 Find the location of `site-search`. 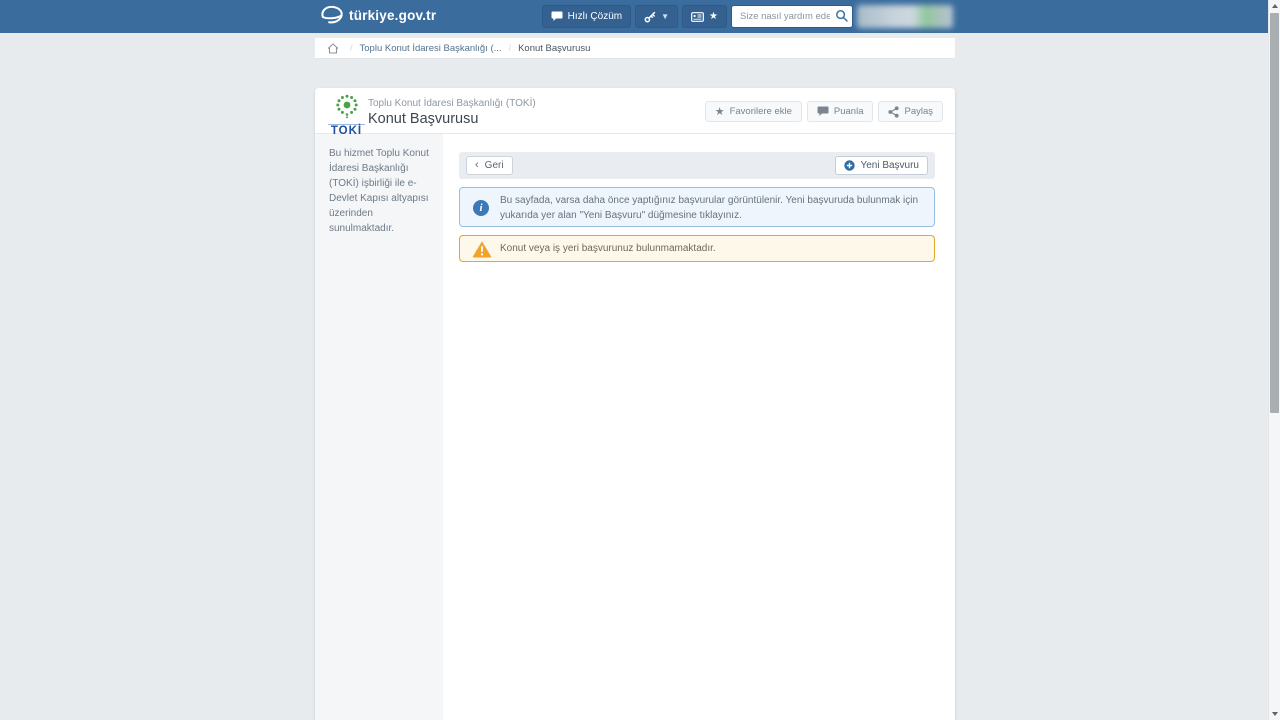

site-search is located at coordinates (792, 16).